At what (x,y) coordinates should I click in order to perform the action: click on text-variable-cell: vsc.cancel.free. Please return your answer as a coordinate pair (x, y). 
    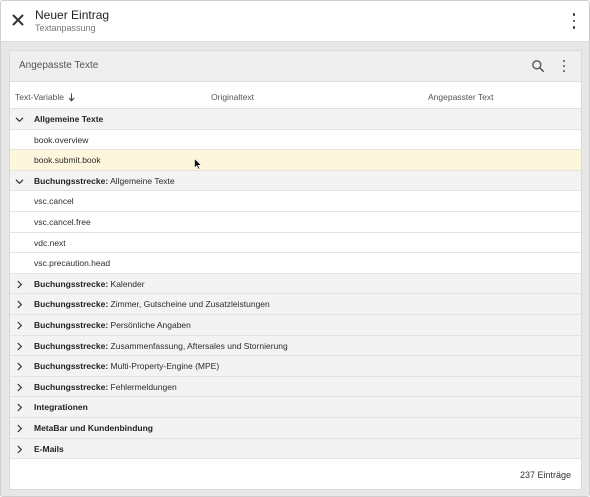
    Looking at the image, I should click on (62, 221).